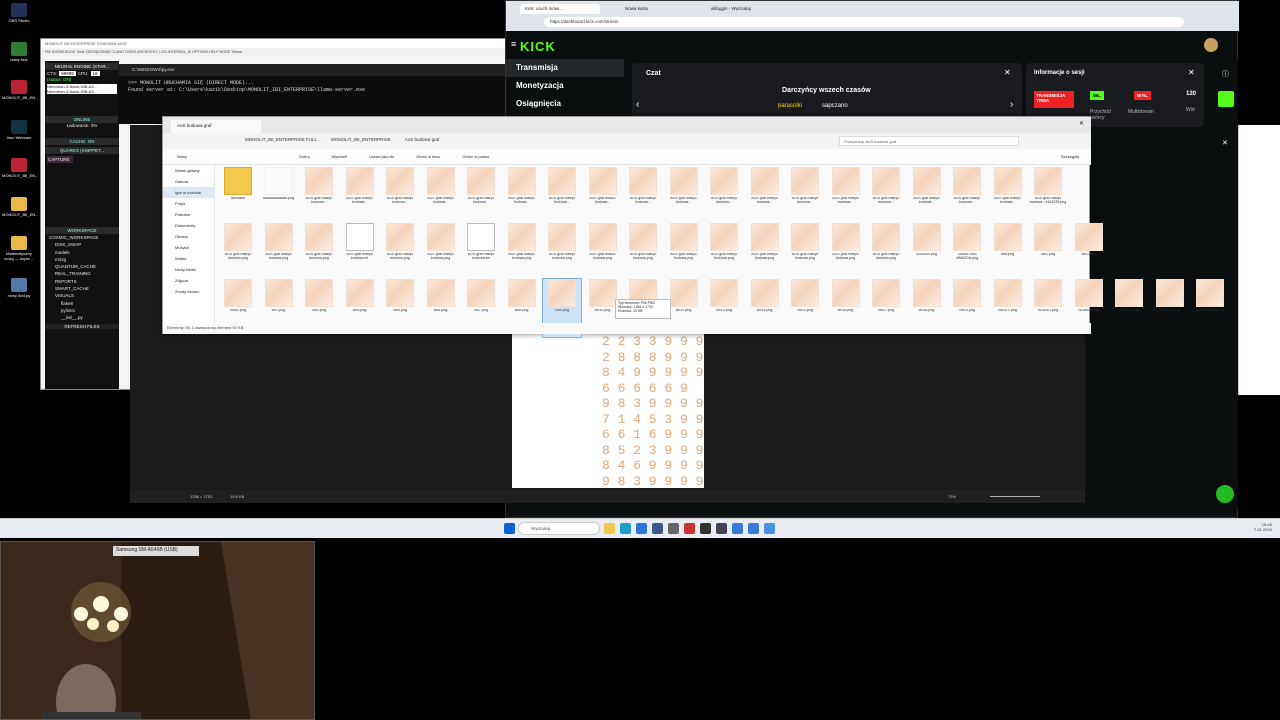 Image resolution: width=1280 pixels, height=720 pixels. What do you see at coordinates (19, 288) in the screenshot?
I see `desktop-icon: nowy llxxt.py` at bounding box center [19, 288].